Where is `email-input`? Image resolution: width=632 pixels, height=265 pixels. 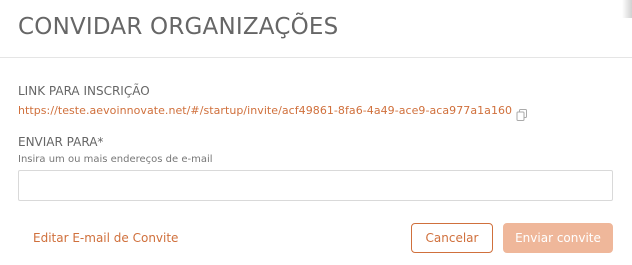
email-input is located at coordinates (315, 185).